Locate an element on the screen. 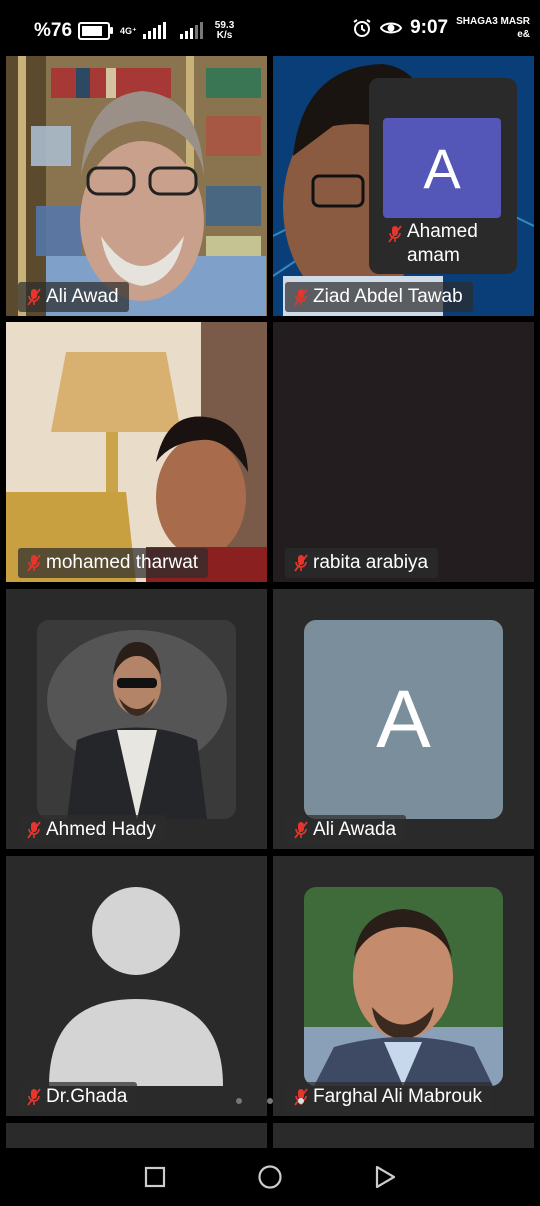  participant-tile-ali-awad: Ali Awad is located at coordinates (136, 186).